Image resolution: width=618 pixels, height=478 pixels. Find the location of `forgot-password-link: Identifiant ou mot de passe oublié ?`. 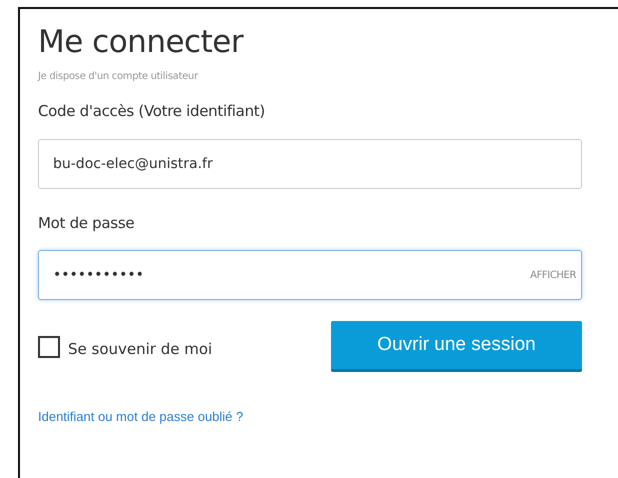

forgot-password-link: Identifiant ou mot de passe oublié ? is located at coordinates (141, 416).